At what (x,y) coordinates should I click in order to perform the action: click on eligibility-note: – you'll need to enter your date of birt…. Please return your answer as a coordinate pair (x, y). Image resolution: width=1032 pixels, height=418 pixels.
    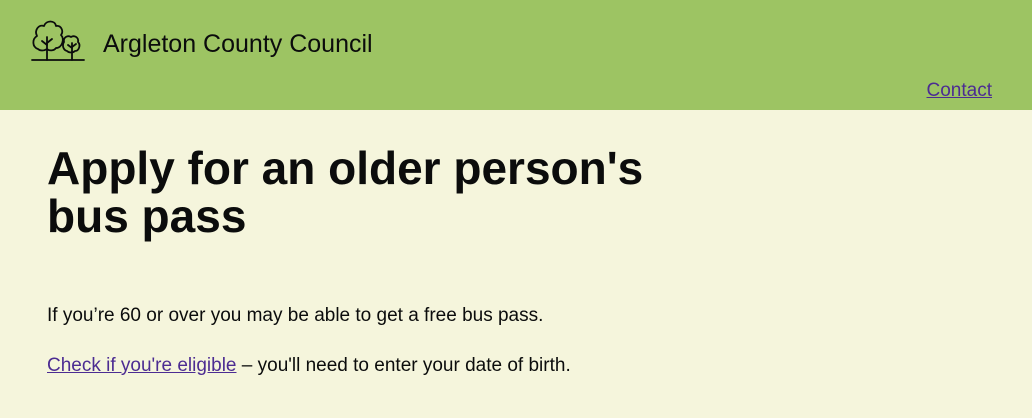
    Looking at the image, I should click on (403, 365).